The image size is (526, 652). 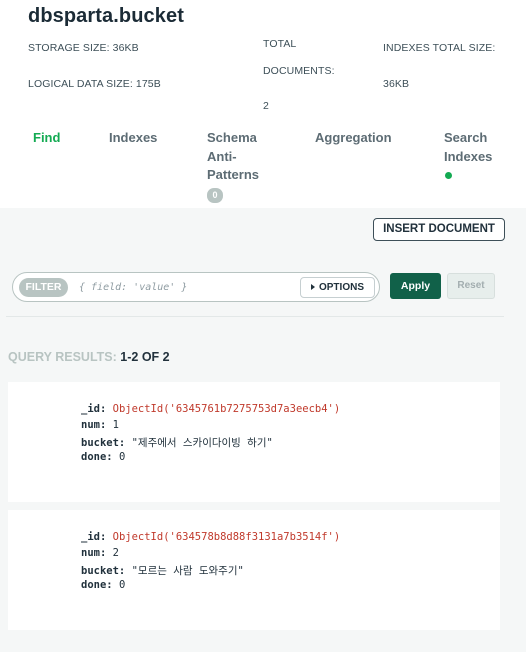 What do you see at coordinates (415, 286) in the screenshot?
I see `apply-button: Apply` at bounding box center [415, 286].